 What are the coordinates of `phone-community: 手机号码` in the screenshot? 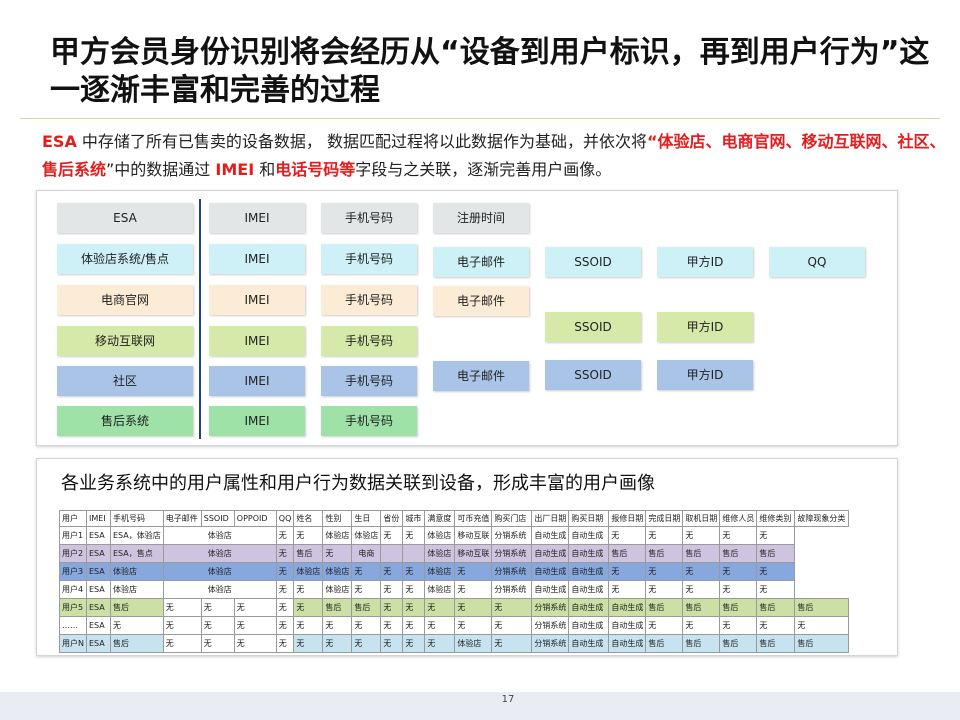 It's located at (369, 381).